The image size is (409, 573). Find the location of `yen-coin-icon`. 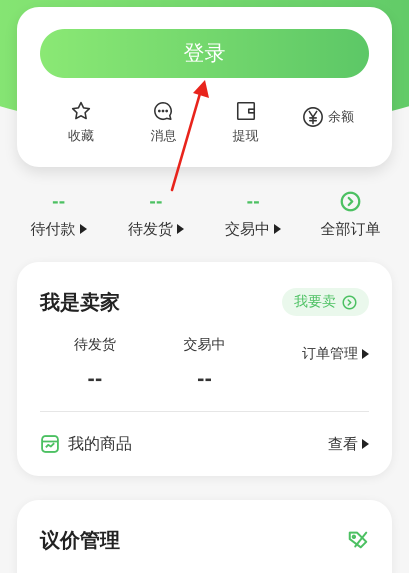

yen-coin-icon is located at coordinates (313, 117).